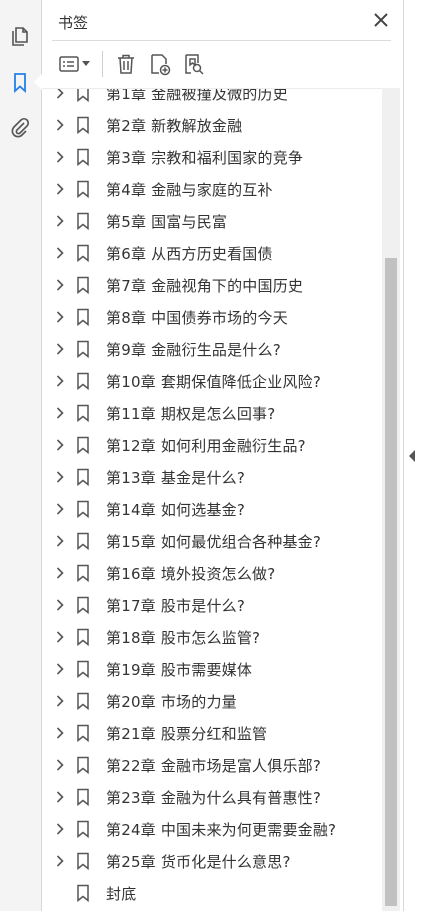 The height and width of the screenshot is (911, 422). I want to click on bookmark-item: 第8章 中国债券市场的今天, so click(212, 317).